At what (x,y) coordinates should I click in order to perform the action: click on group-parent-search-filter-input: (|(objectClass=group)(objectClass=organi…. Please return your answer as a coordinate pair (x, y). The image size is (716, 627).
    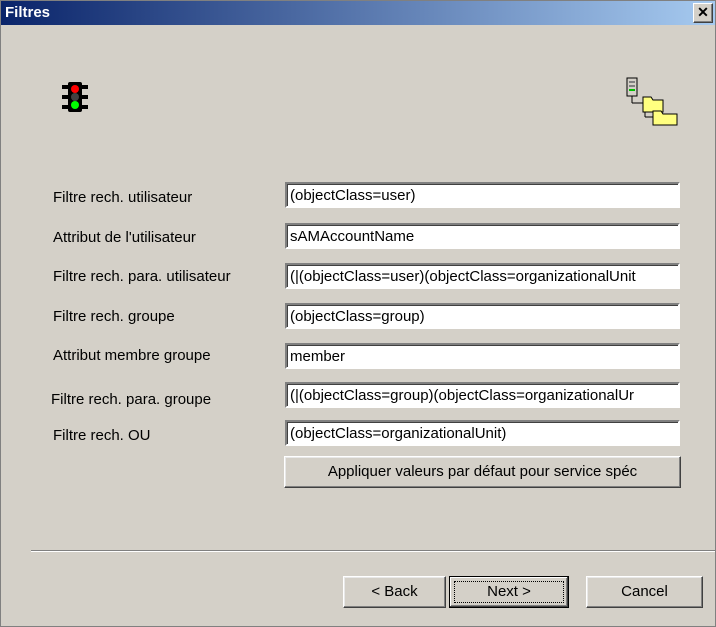
    Looking at the image, I should click on (482, 395).